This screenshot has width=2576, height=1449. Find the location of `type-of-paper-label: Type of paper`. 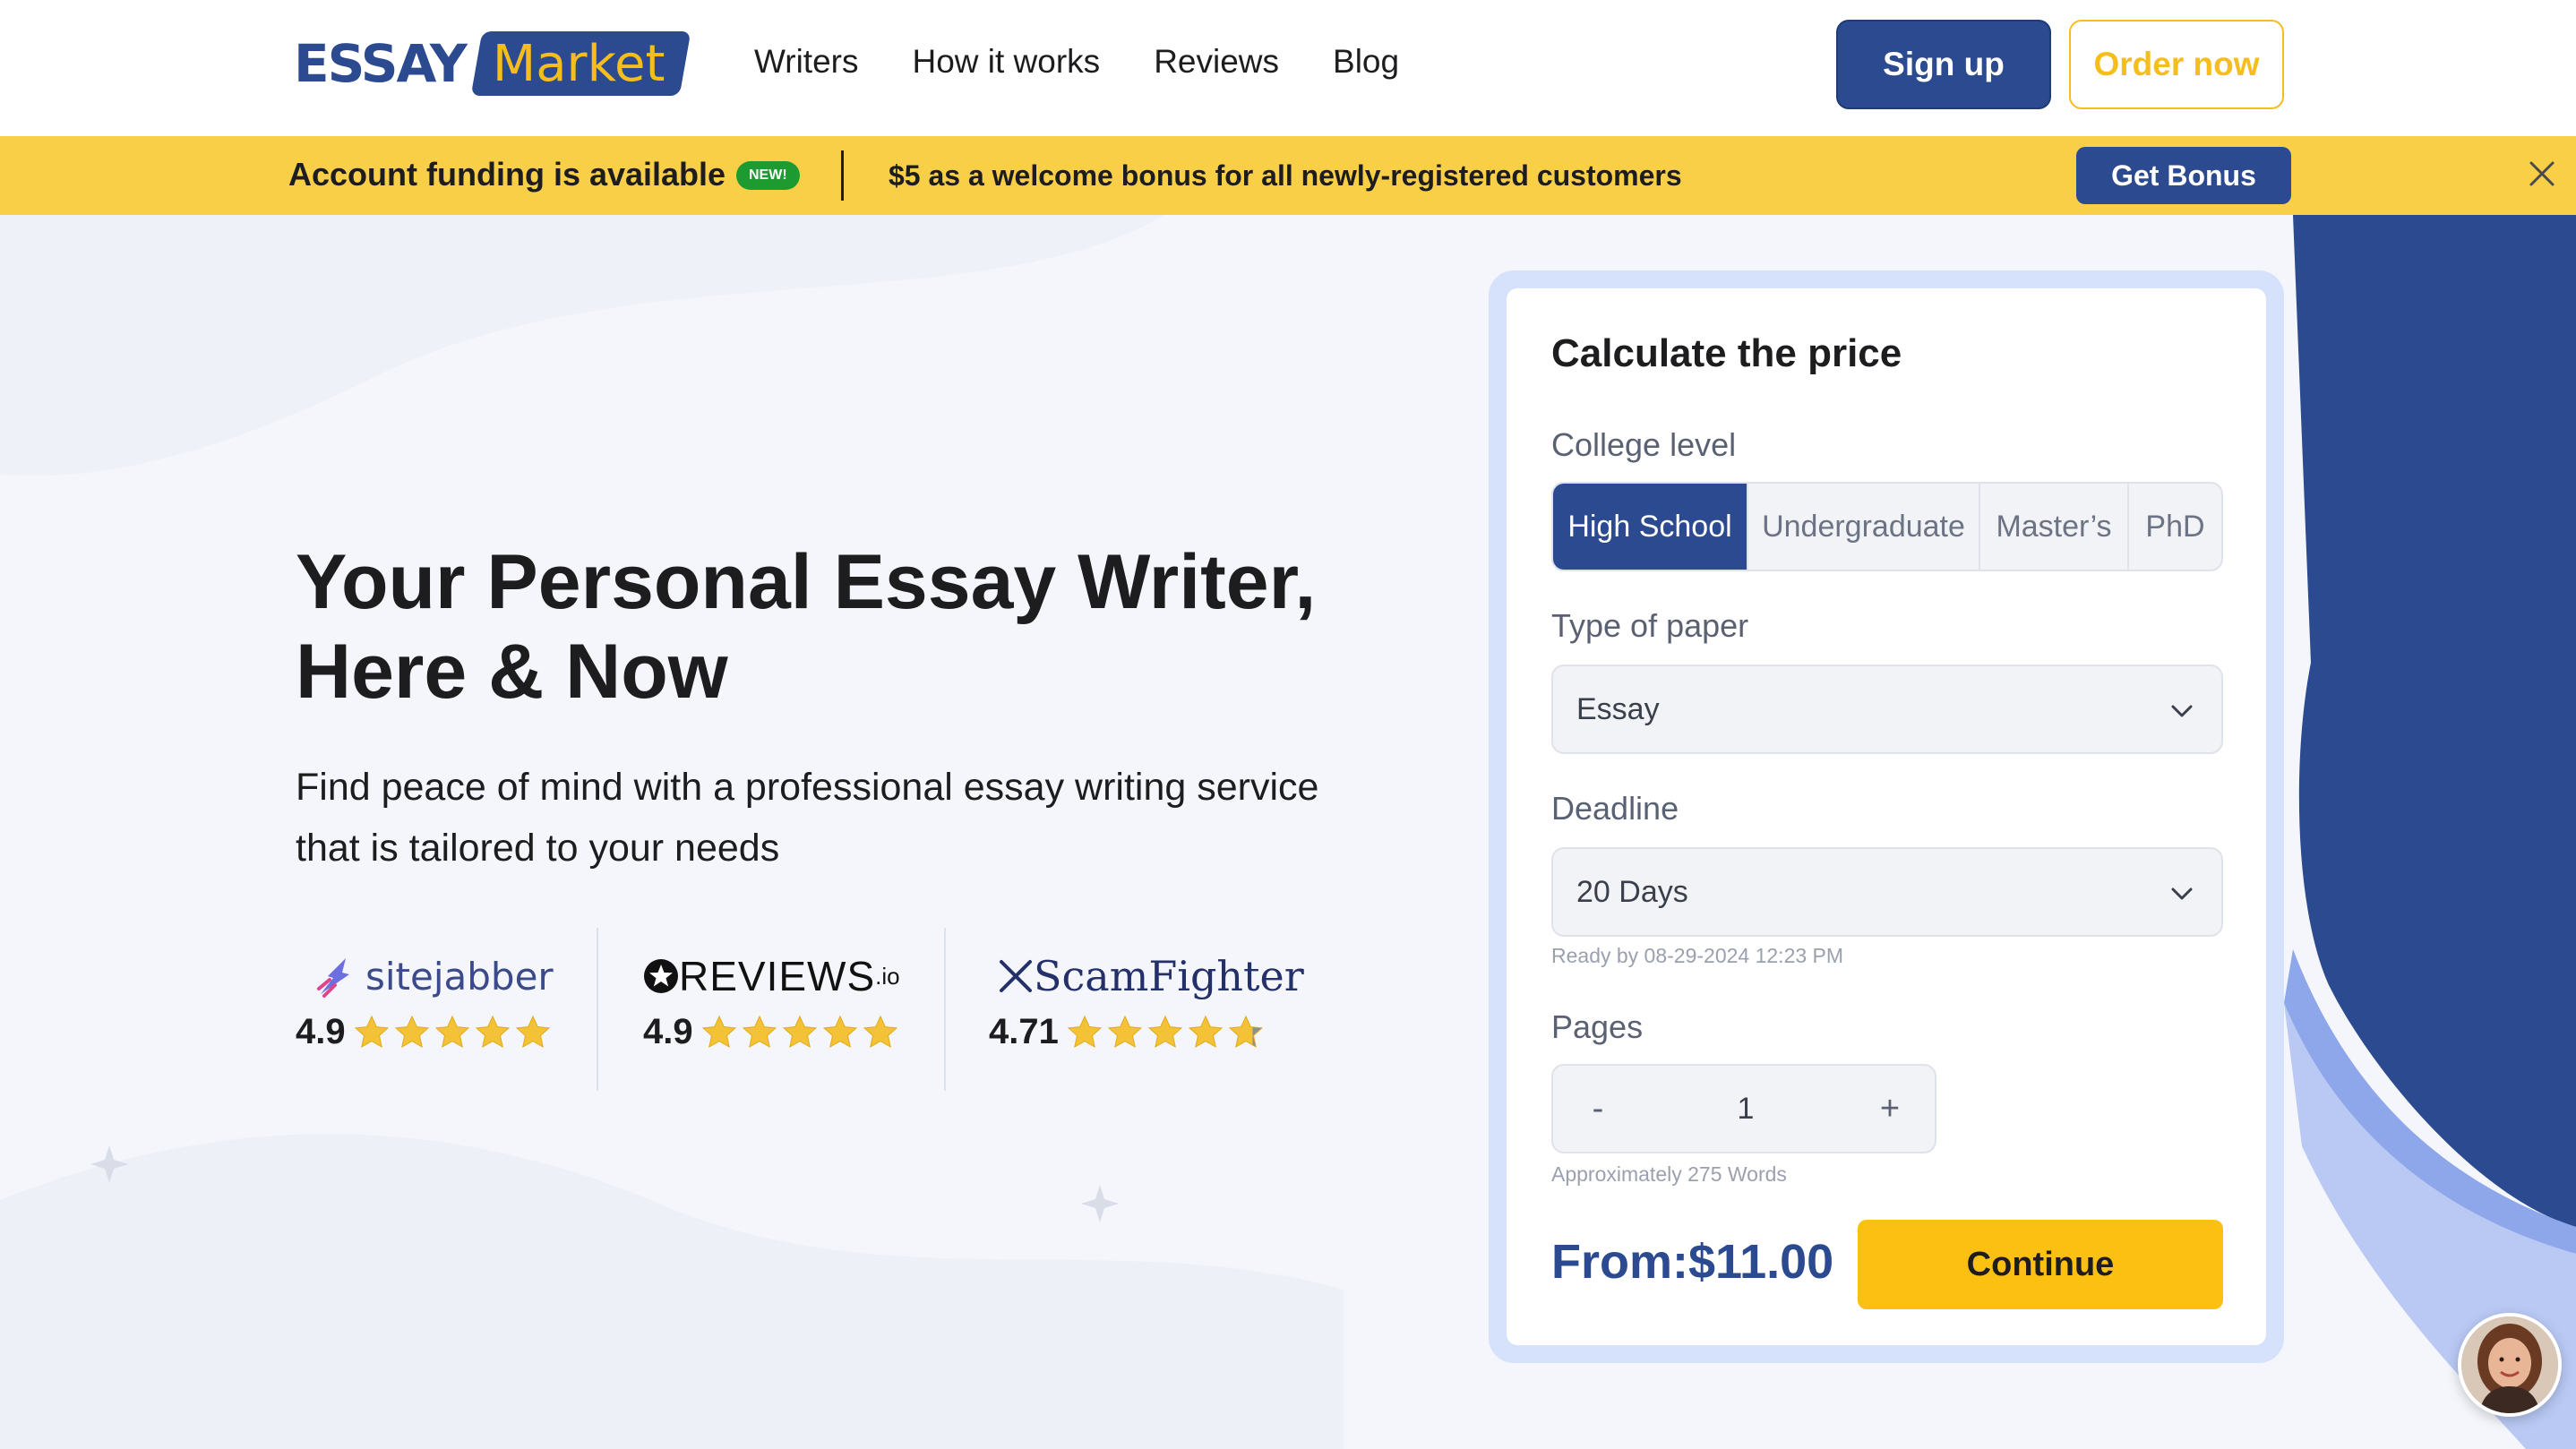

type-of-paper-label: Type of paper is located at coordinates (1650, 625).